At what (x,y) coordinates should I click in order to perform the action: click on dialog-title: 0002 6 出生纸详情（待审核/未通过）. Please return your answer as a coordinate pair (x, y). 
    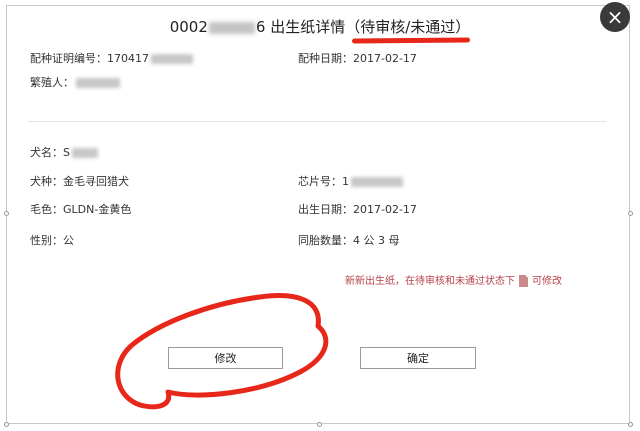
    Looking at the image, I should click on (320, 26).